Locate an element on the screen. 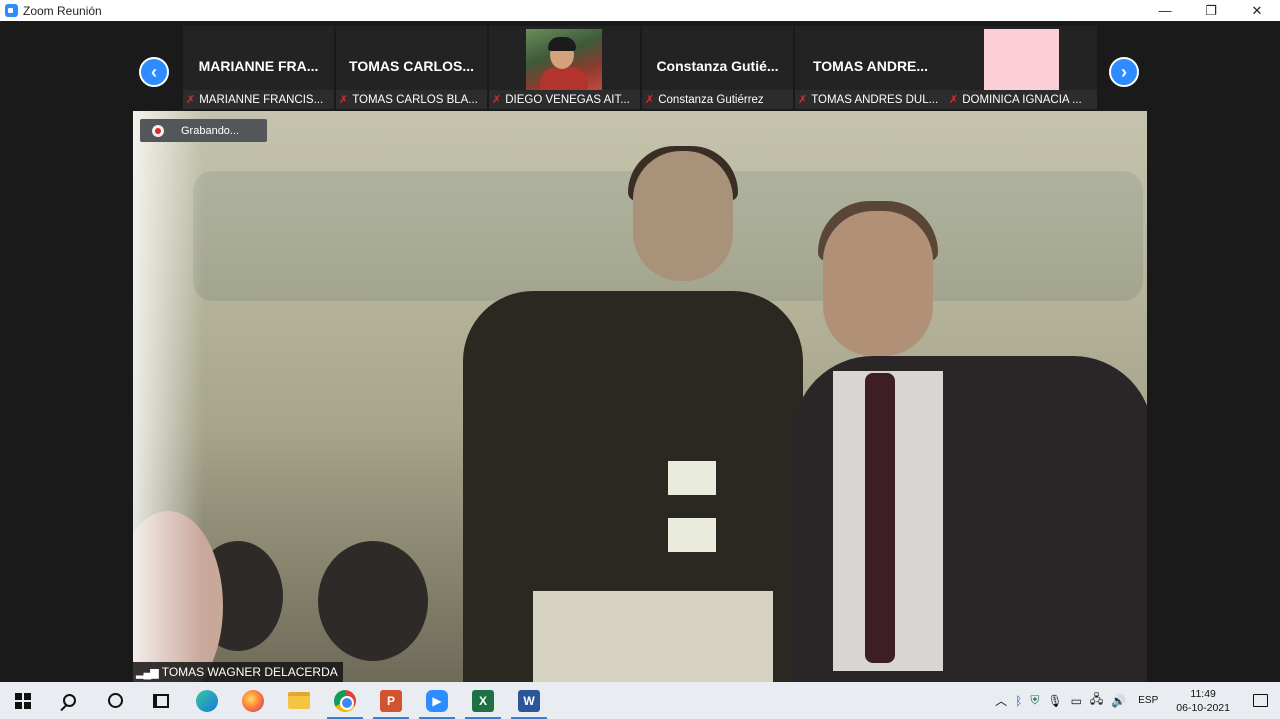  participant-tile: Constanza Gutié... ✗ Constanza Gutiérrez is located at coordinates (717, 67).